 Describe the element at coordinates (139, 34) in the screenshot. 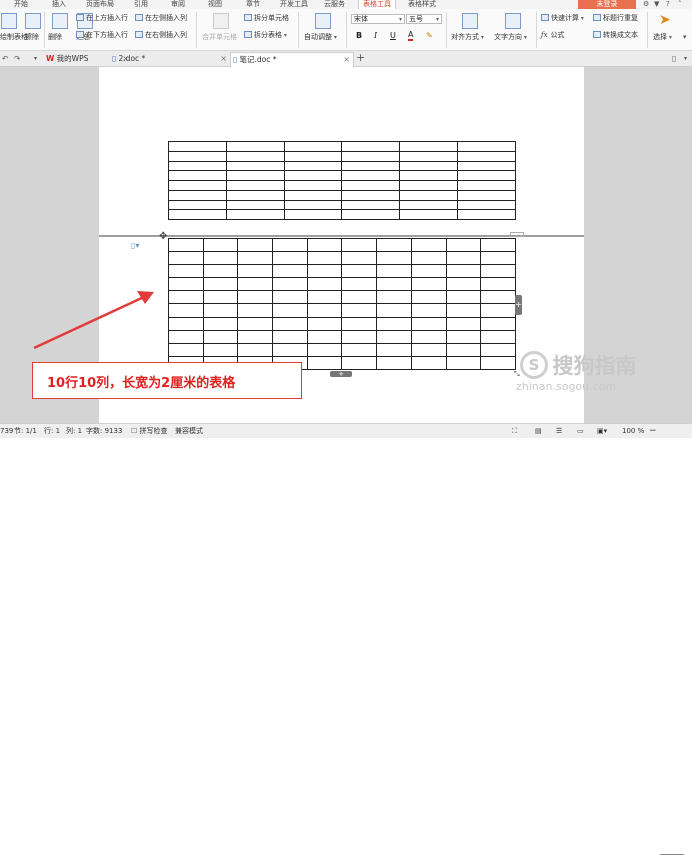

I see `insert-col-right-icon` at that location.